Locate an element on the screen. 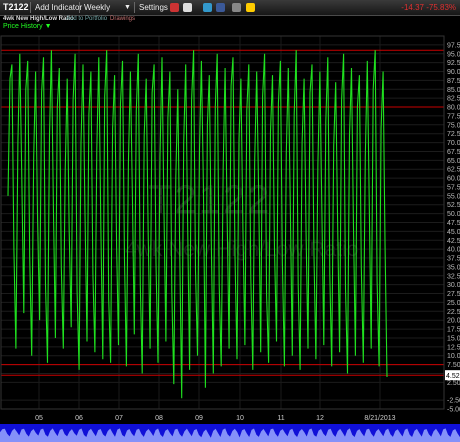  x-tick-label: 10 is located at coordinates (240, 418).